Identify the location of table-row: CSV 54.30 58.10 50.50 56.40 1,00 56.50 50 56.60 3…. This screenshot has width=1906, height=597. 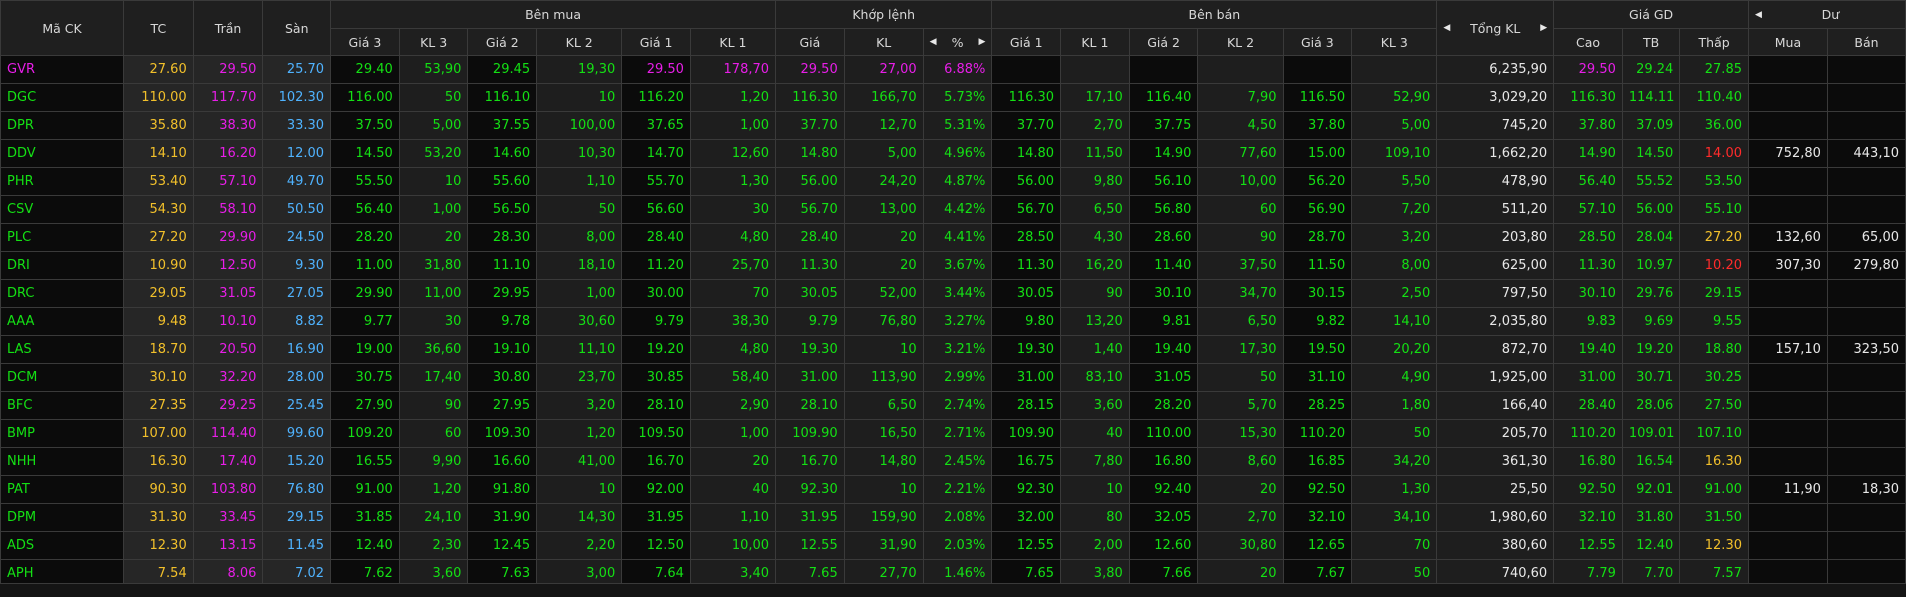
(953, 209).